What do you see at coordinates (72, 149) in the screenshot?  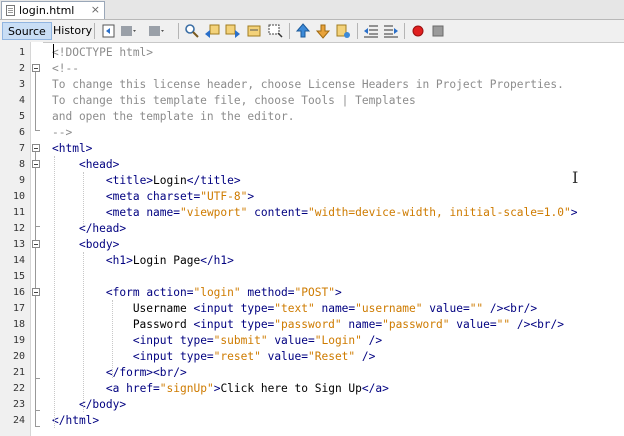 I see `code-text: <html>` at bounding box center [72, 149].